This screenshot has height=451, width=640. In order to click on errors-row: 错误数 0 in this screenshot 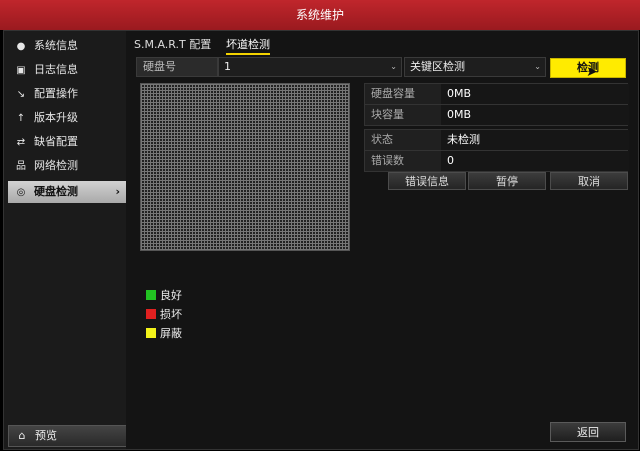, I will do `click(496, 161)`.